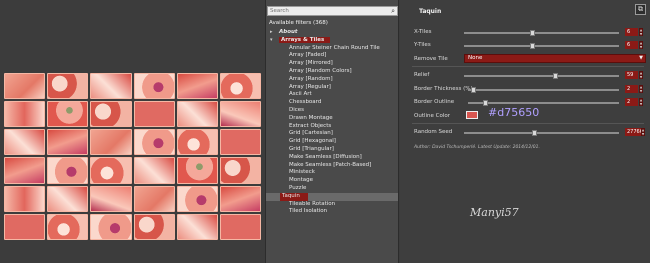 The width and height of the screenshot is (650, 263). I want to click on x-tiles-knob, so click(532, 33).